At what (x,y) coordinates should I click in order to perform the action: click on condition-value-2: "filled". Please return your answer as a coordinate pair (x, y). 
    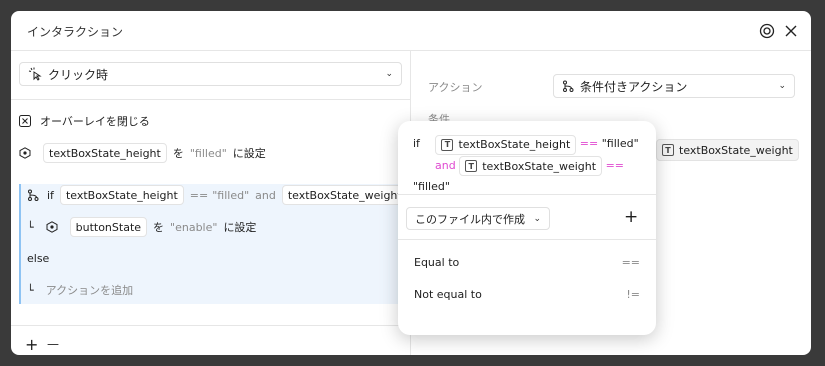
    Looking at the image, I should click on (431, 186).